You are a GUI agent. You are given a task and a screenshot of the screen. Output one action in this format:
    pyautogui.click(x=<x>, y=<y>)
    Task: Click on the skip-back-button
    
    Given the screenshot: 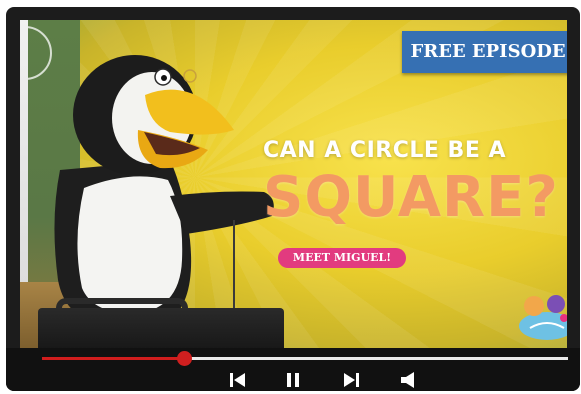 What is the action you would take?
    pyautogui.click(x=238, y=380)
    